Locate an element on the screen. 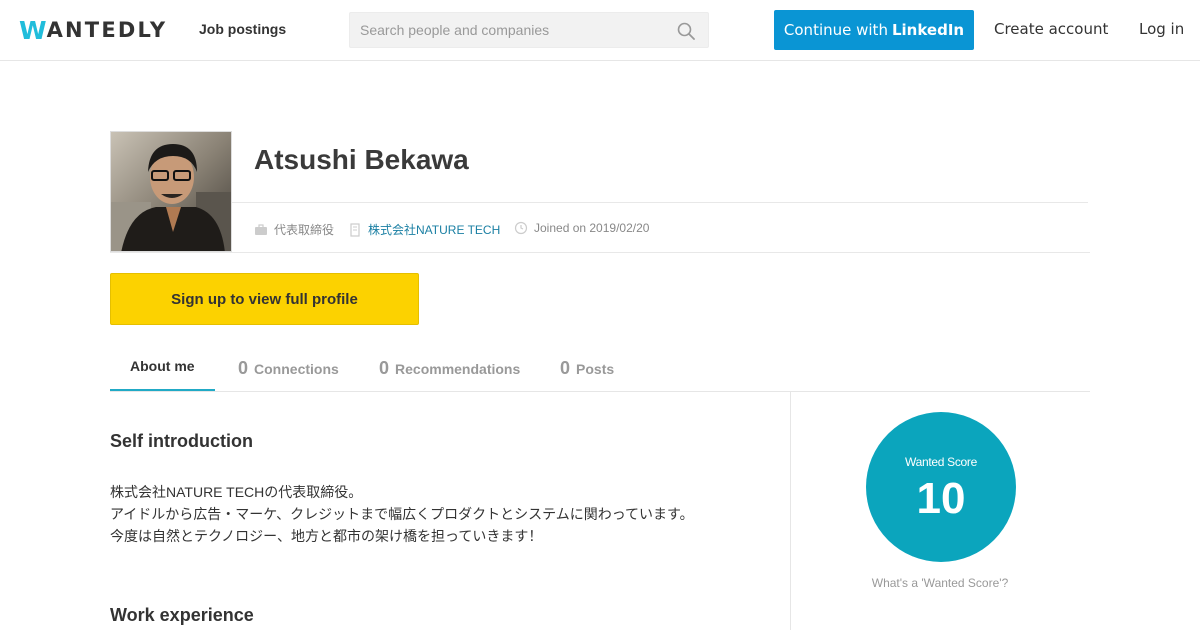  logo-initial: W is located at coordinates (33, 30).